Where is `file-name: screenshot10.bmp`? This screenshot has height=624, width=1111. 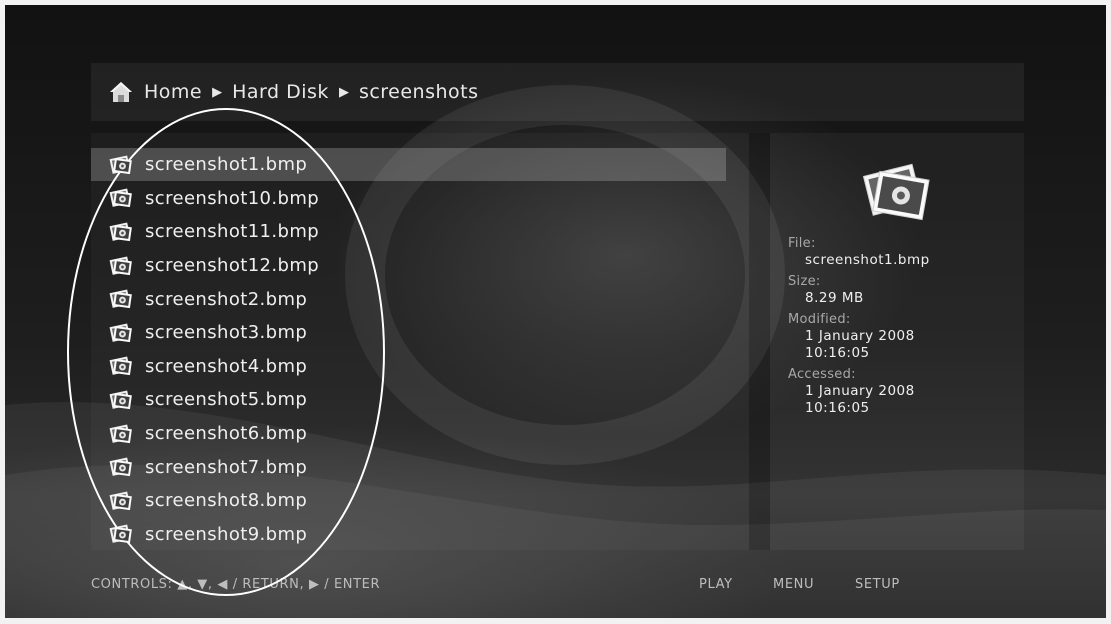
file-name: screenshot10.bmp is located at coordinates (232, 198).